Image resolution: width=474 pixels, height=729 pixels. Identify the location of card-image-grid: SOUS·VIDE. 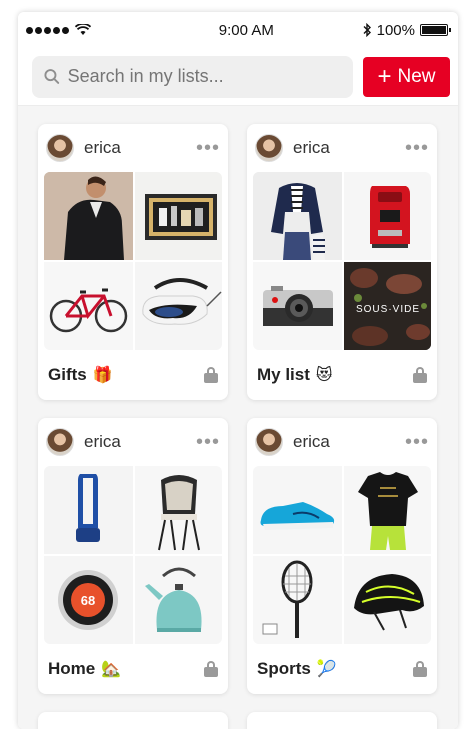
(342, 261).